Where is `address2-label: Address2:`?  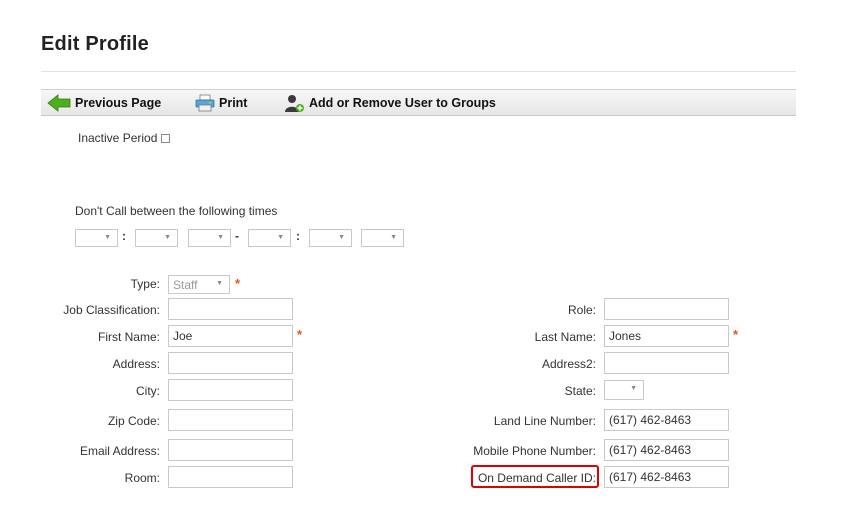
address2-label: Address2: is located at coordinates (568, 364).